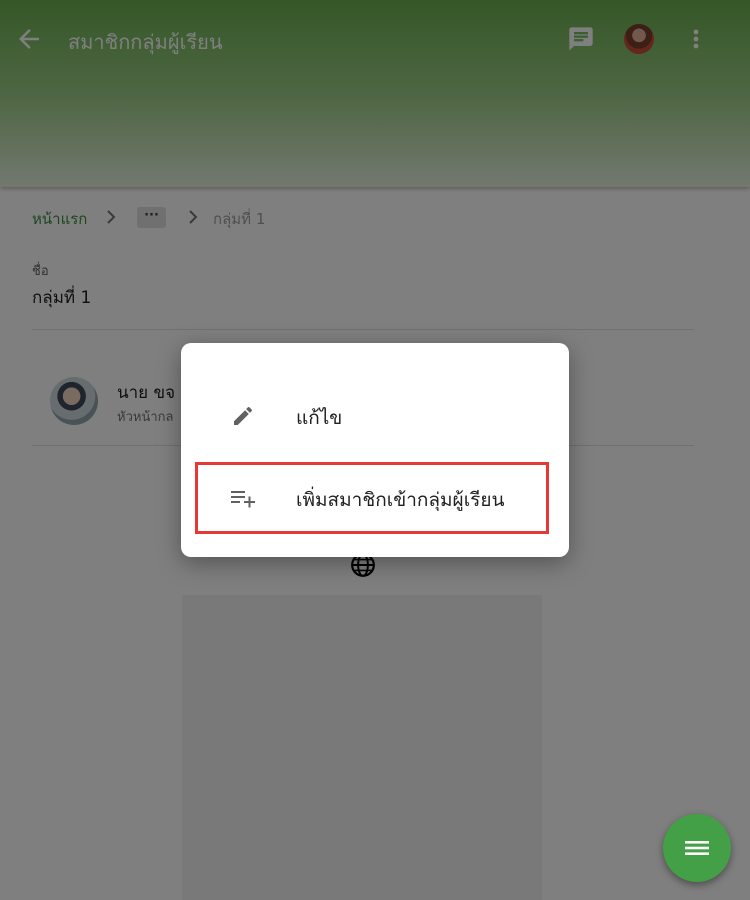  Describe the element at coordinates (243, 416) in the screenshot. I see `edit-pencil-icon` at that location.